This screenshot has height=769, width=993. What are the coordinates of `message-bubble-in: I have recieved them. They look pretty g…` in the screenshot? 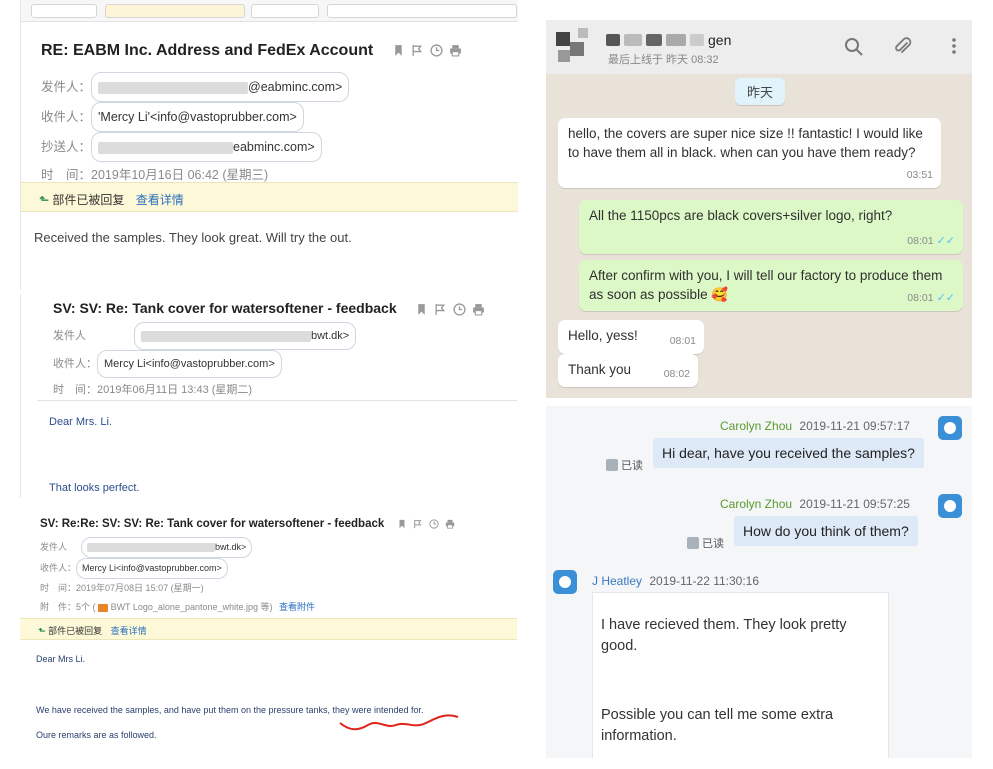 It's located at (740, 675).